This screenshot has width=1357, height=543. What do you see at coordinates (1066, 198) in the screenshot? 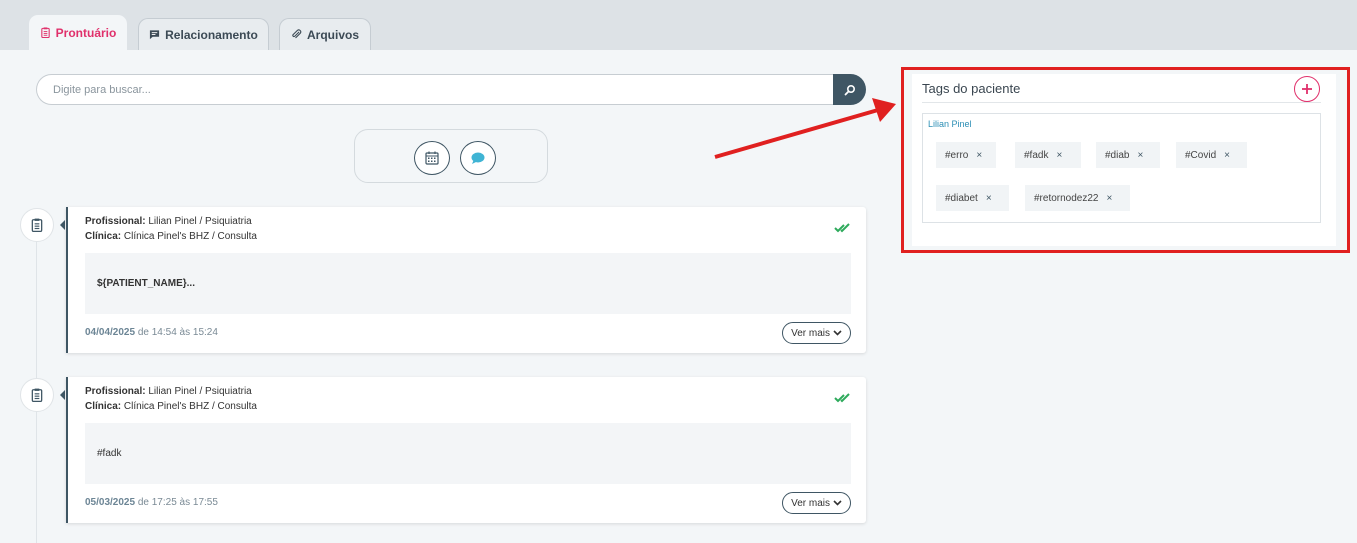
I see `tag-label: #retornodez22` at bounding box center [1066, 198].